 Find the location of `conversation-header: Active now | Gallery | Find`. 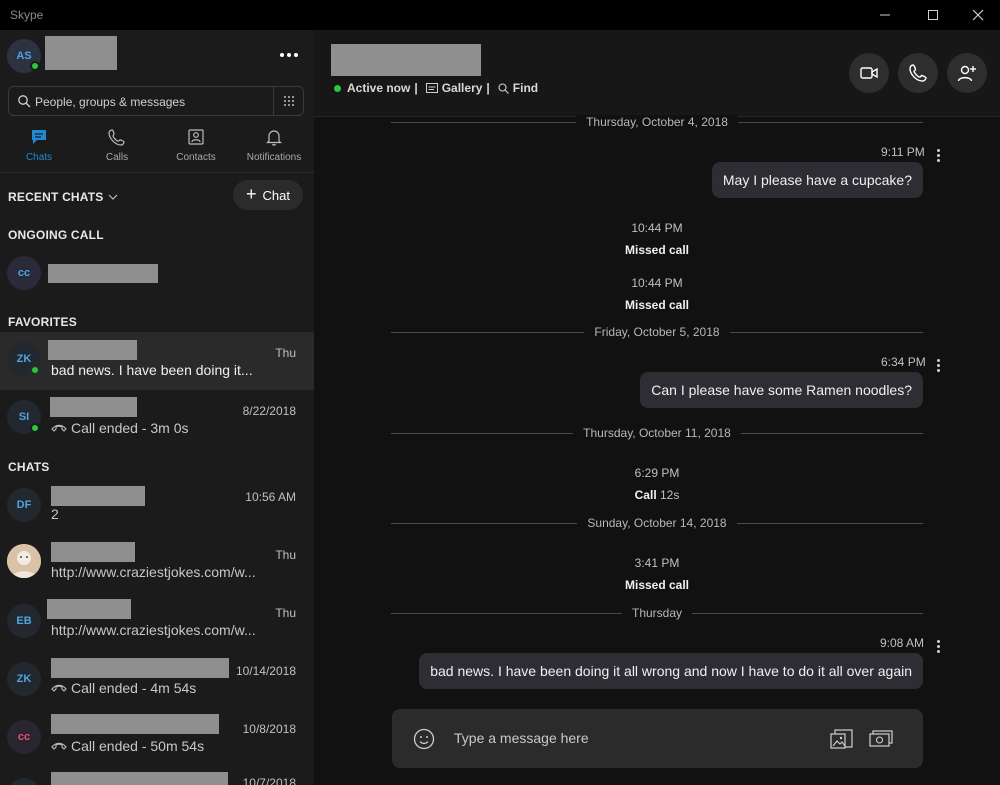

conversation-header: Active now | Gallery | Find is located at coordinates (657, 73).